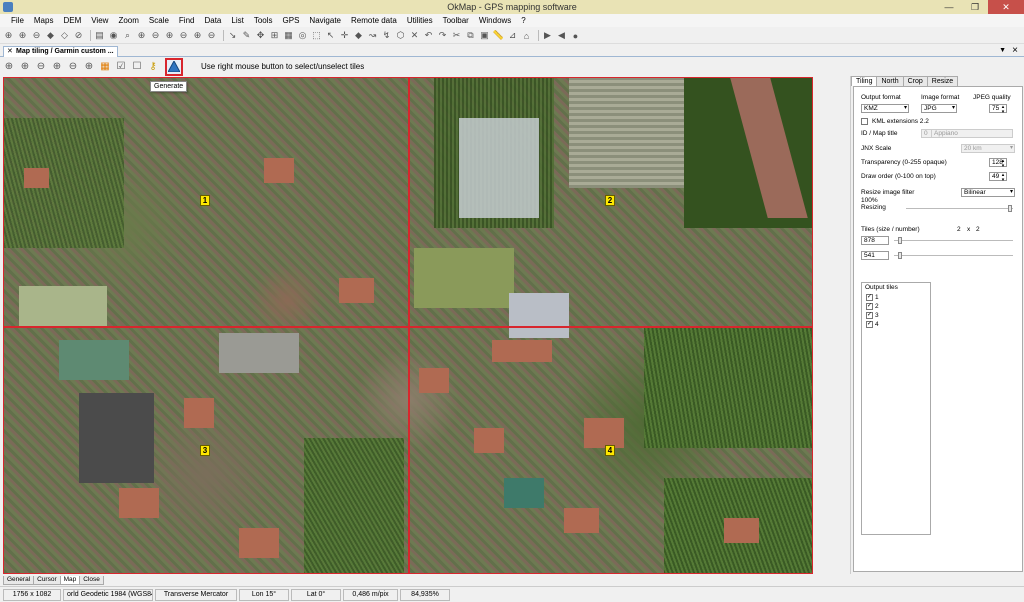 This screenshot has height=602, width=1024. What do you see at coordinates (942, 81) in the screenshot?
I see `tab-resize: Resize` at bounding box center [942, 81].